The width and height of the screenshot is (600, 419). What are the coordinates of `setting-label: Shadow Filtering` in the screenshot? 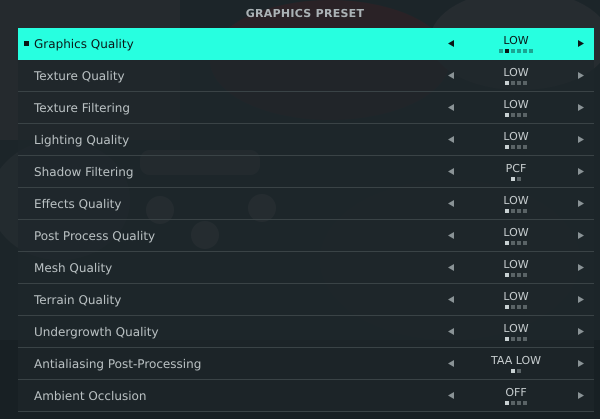 It's located at (84, 172).